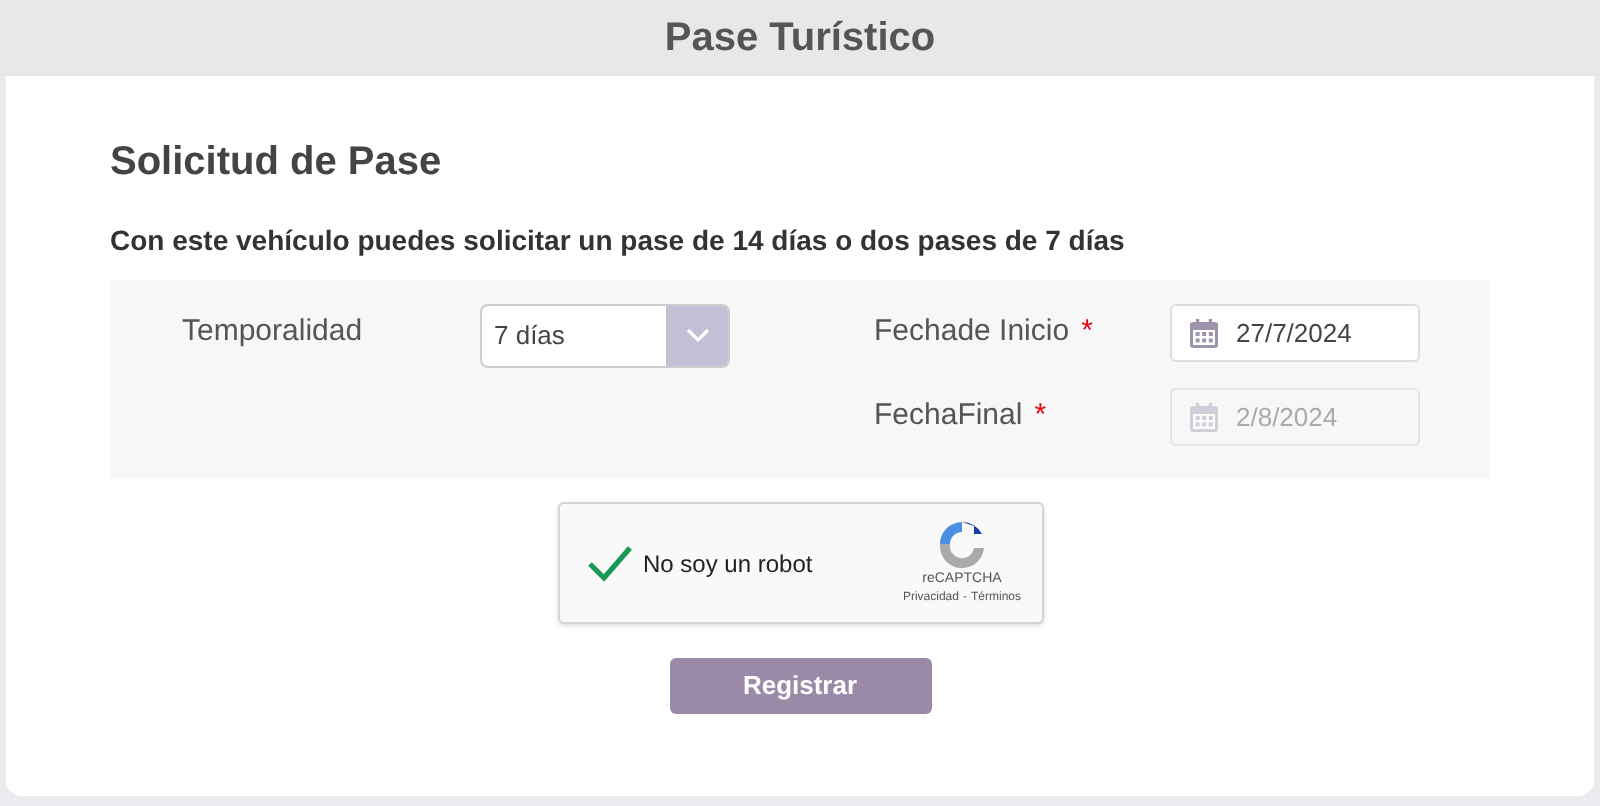 This screenshot has width=1600, height=806. What do you see at coordinates (617, 241) in the screenshot?
I see `form-description: Con este vehículo puedes solicitar un pase de 14 días o dos pases de 7 días` at bounding box center [617, 241].